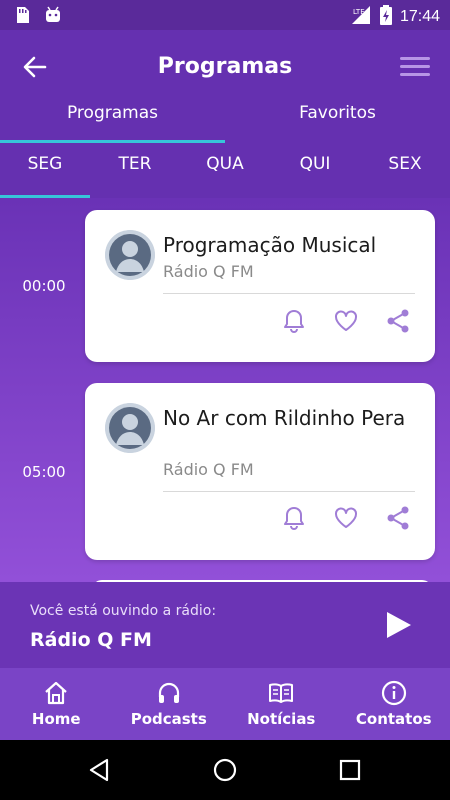 The height and width of the screenshot is (800, 450). Describe the element at coordinates (350, 770) in the screenshot. I see `recents-square-icon` at that location.